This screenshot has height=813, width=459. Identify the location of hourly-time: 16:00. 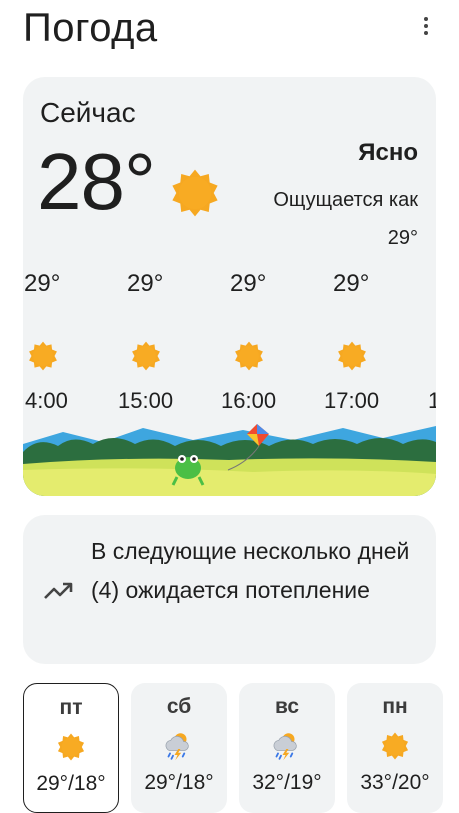
(249, 400).